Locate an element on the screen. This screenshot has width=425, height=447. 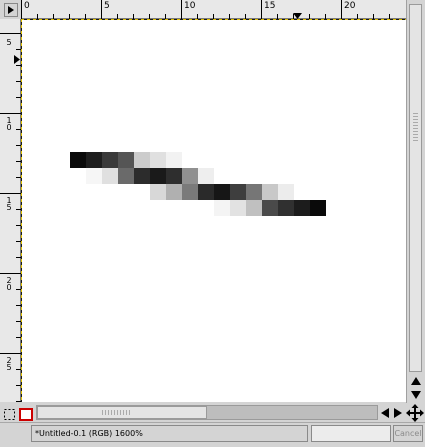
image-menu-button is located at coordinates (11, 10).